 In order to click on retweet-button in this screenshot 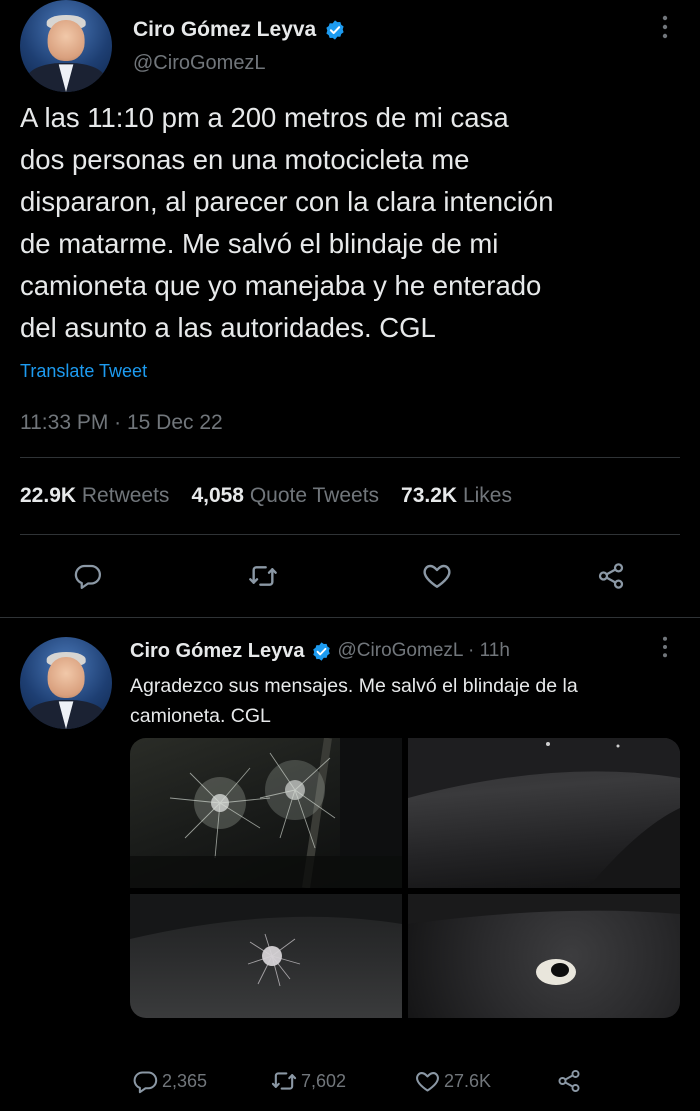, I will do `click(263, 576)`.